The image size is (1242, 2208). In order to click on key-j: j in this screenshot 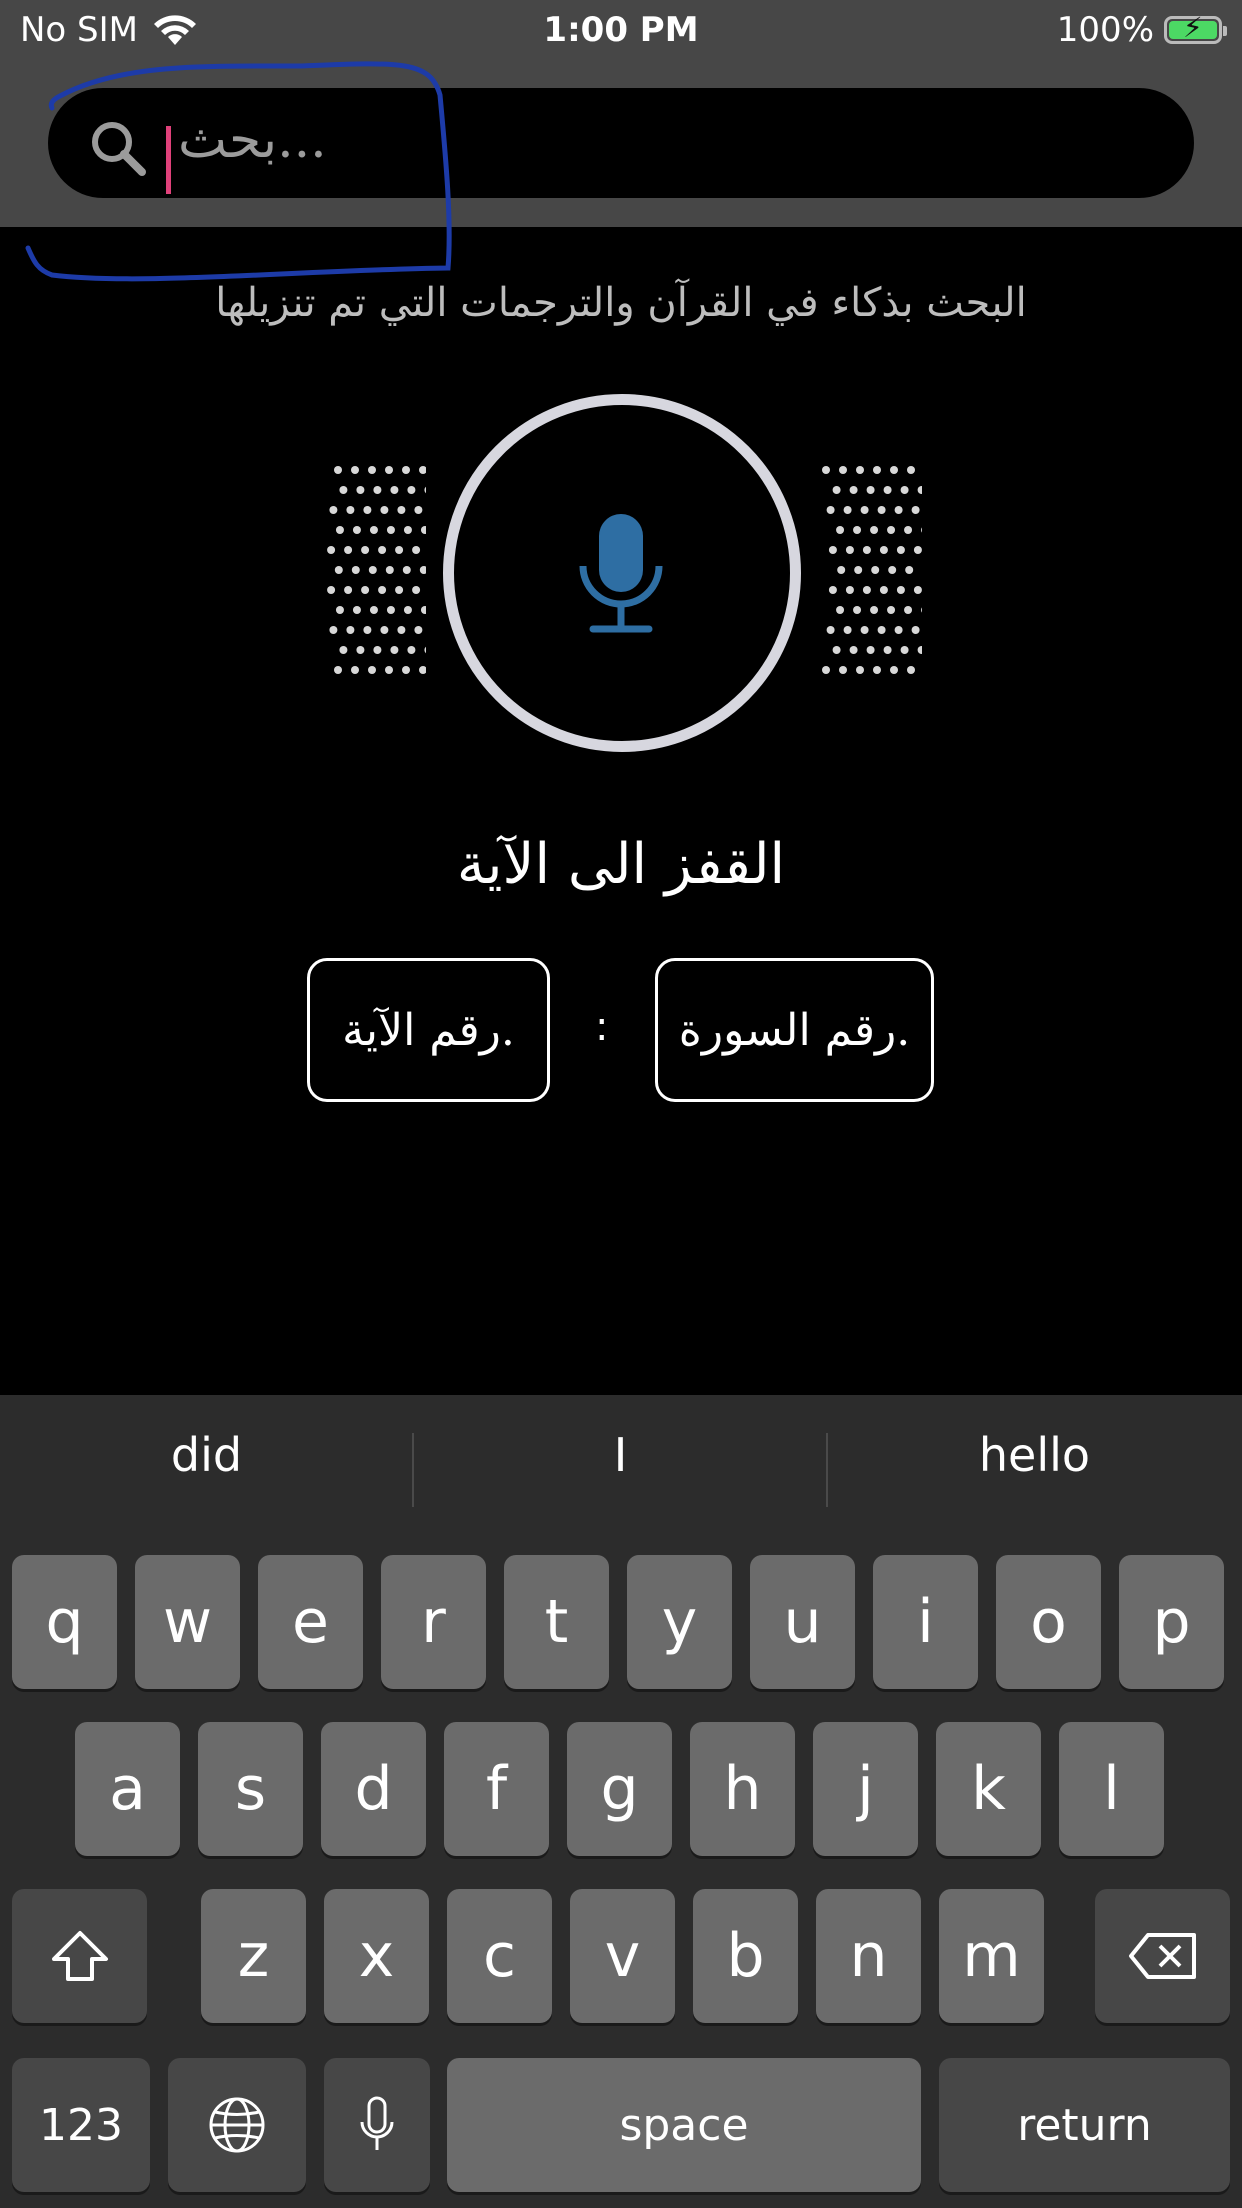, I will do `click(865, 1789)`.